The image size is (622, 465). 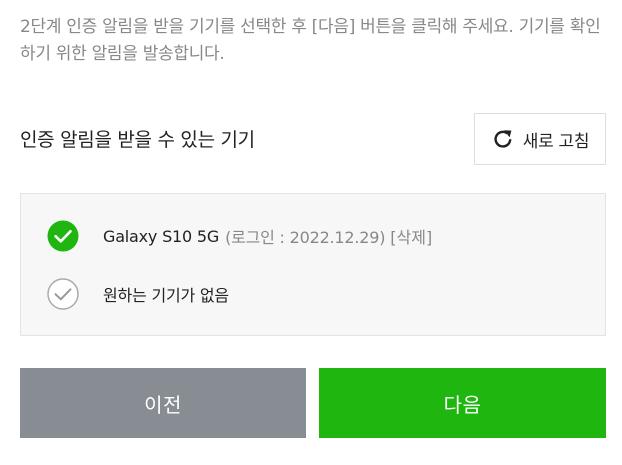 I want to click on device-option-galaxy-s10: Galaxy S10 5G (로그인 : 2022.12.29) [삭제], so click(x=239, y=236).